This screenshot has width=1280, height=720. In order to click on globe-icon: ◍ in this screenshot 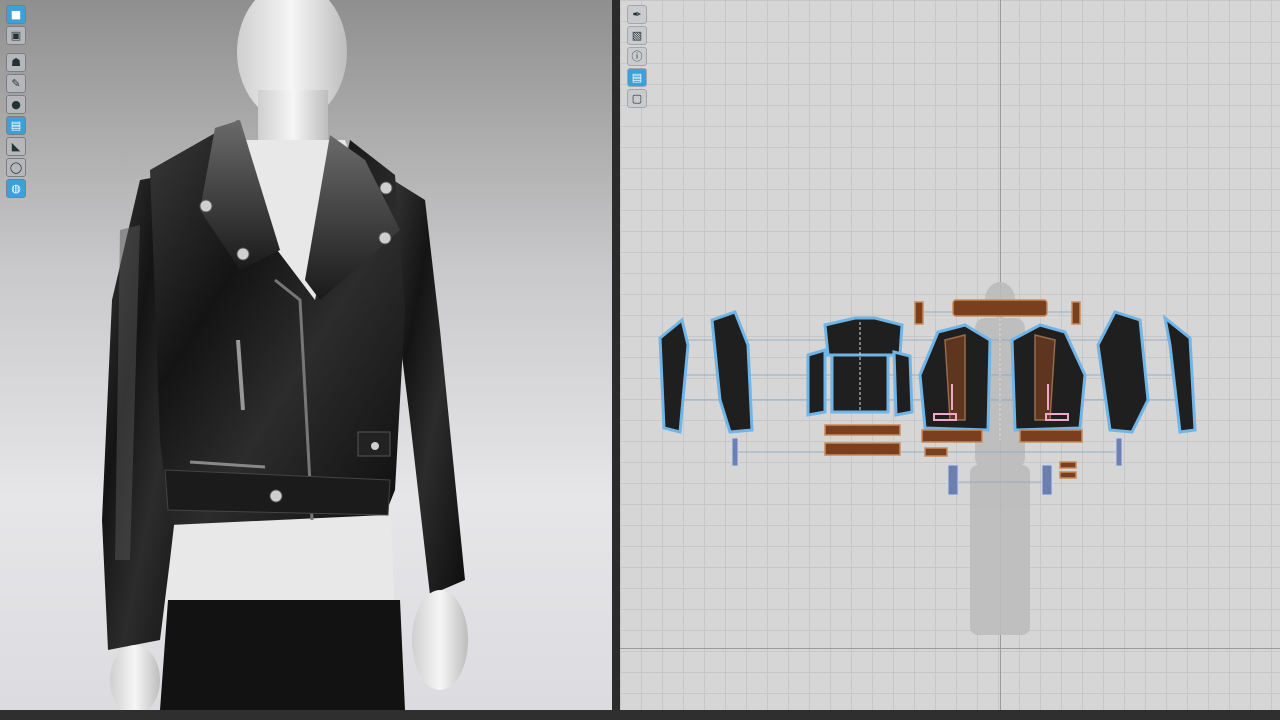, I will do `click(16, 188)`.